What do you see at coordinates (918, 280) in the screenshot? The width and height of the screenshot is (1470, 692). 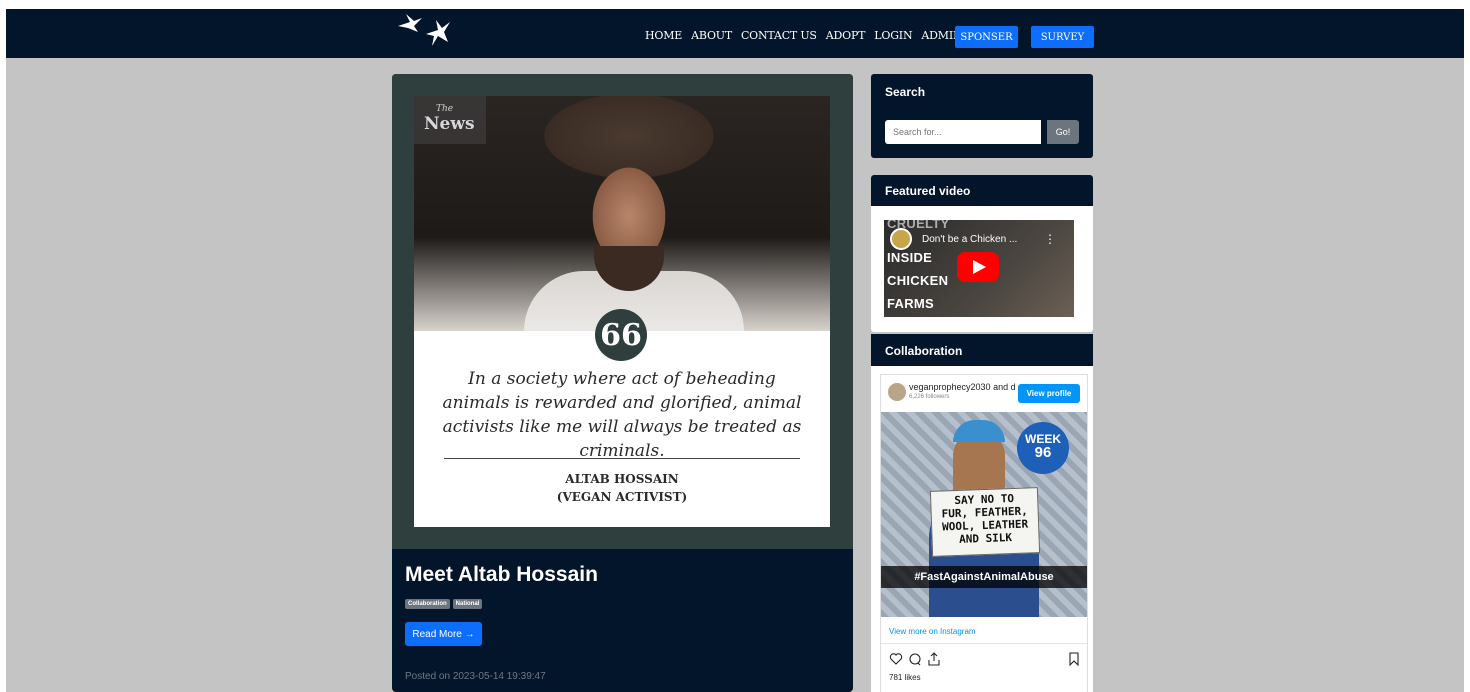 I see `video-thumb-line-3: CHICKEN` at bounding box center [918, 280].